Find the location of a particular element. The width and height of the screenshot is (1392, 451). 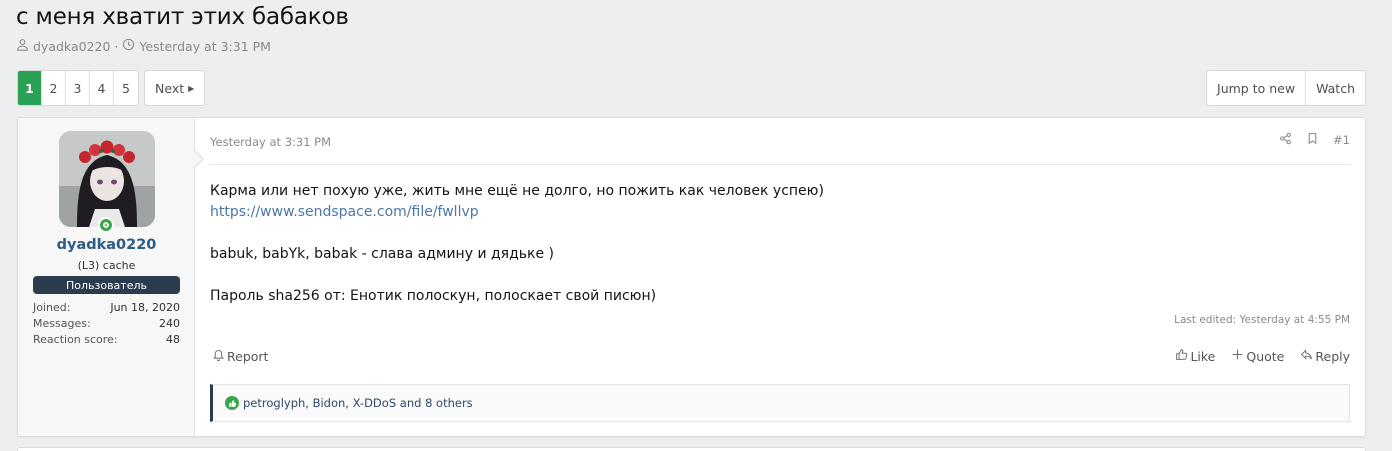

user-title: (L3) cache is located at coordinates (106, 265).